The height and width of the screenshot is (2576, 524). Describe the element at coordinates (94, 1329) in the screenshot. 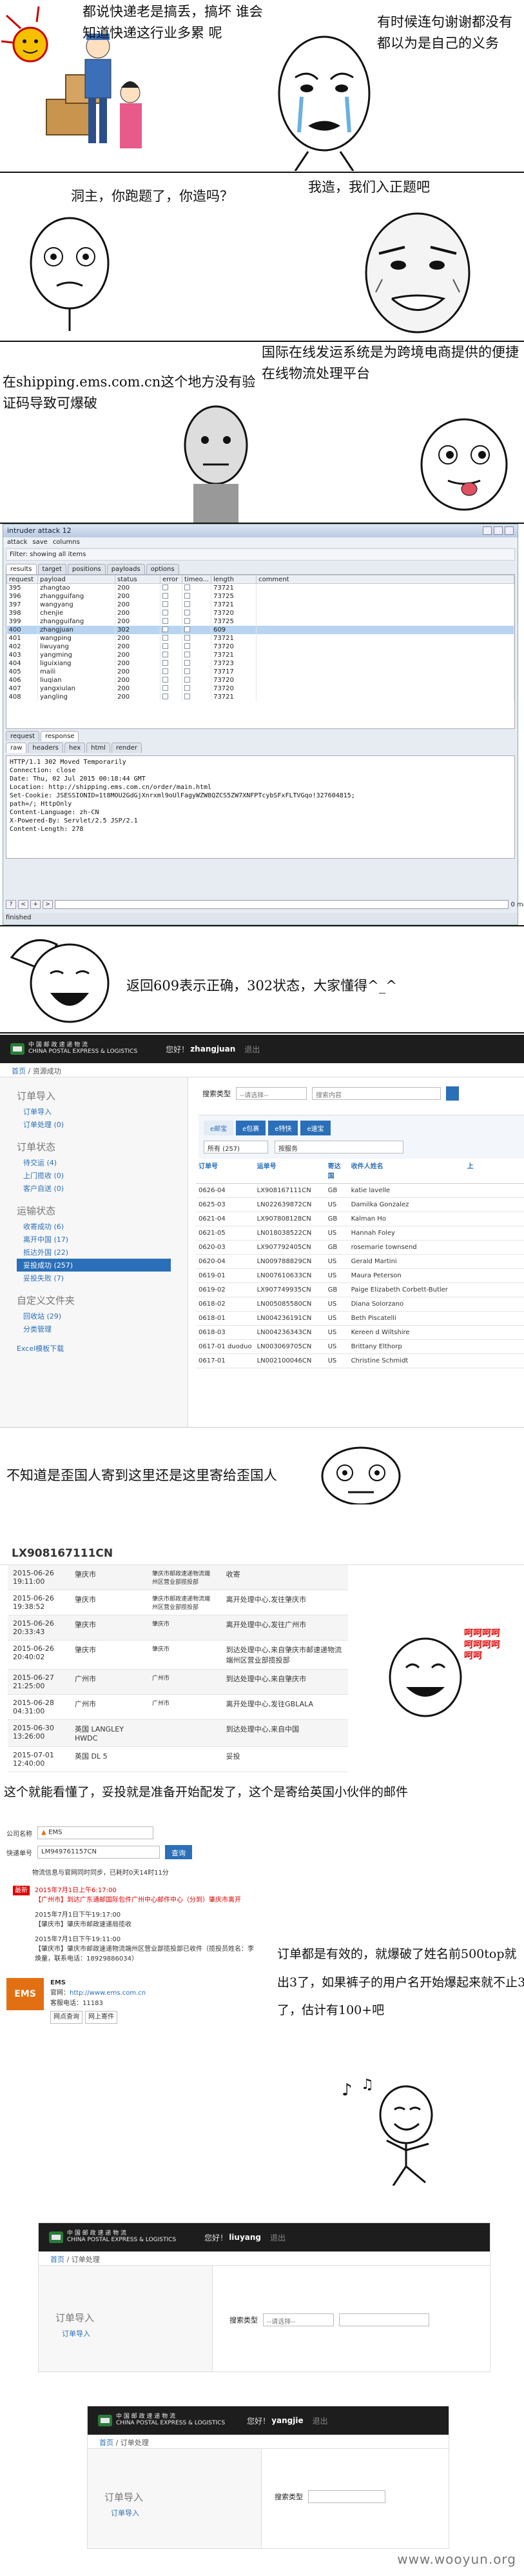

I see `sidebar-item-category: 分类管理` at that location.